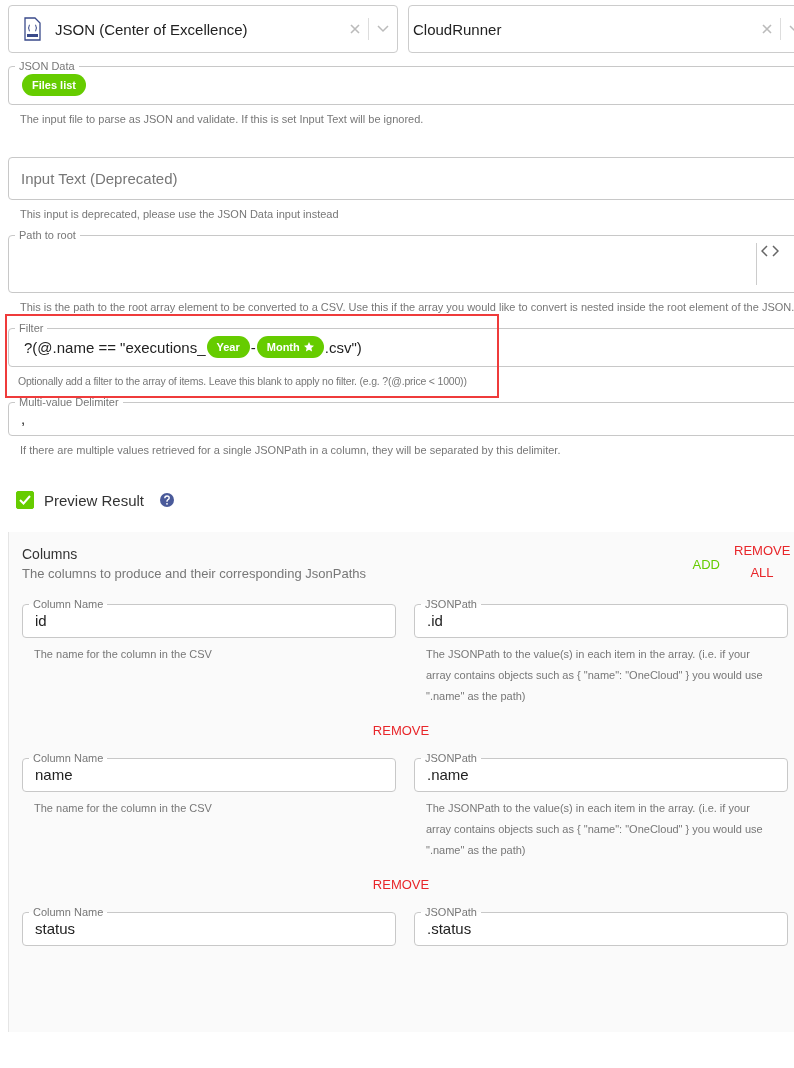 The image size is (794, 1068). Describe the element at coordinates (435, 620) in the screenshot. I see `field-value: .id` at that location.